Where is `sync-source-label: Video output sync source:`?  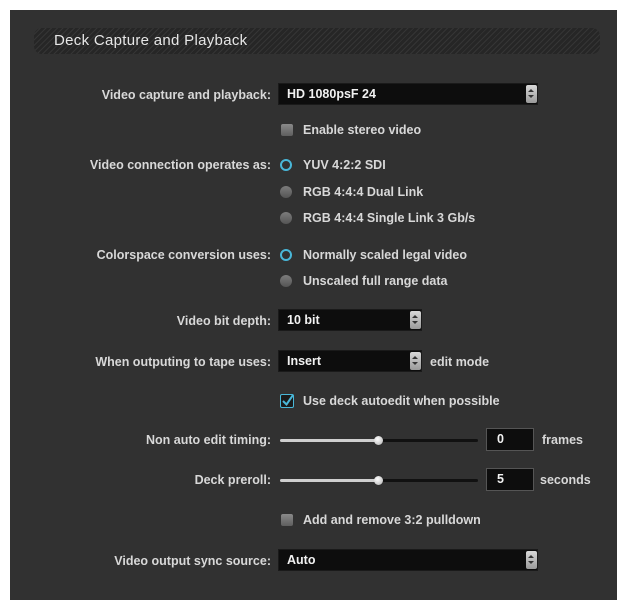
sync-source-label: Video output sync source: is located at coordinates (192, 561).